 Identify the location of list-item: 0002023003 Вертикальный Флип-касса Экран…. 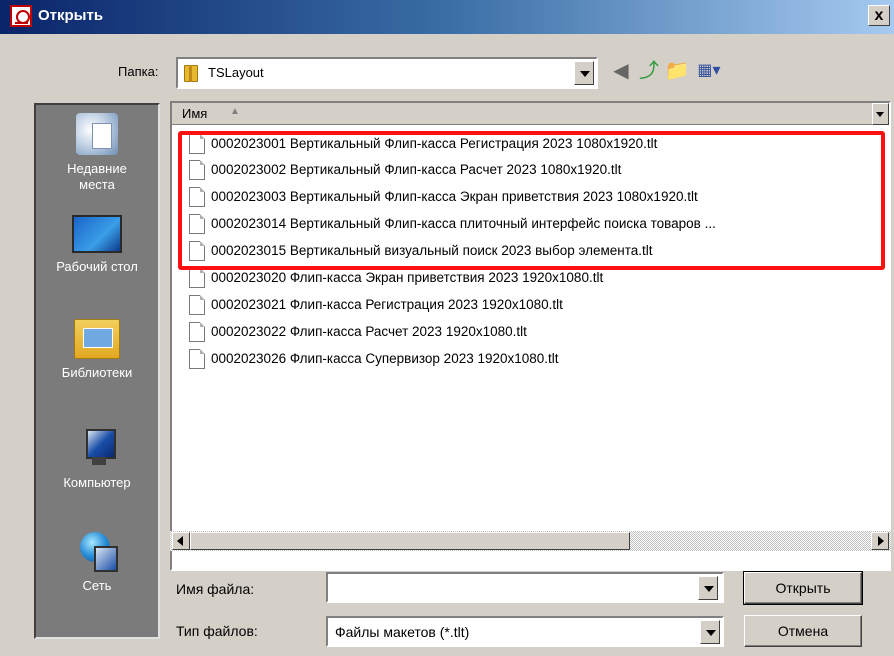
(517, 197).